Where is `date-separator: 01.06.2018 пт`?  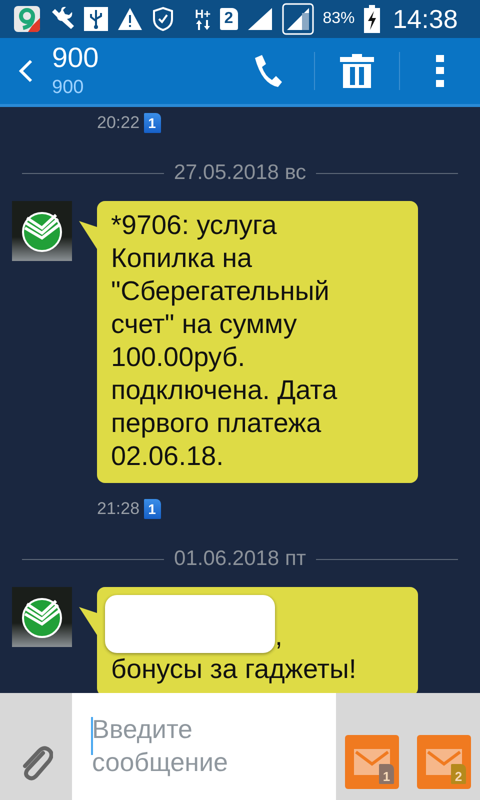 date-separator: 01.06.2018 пт is located at coordinates (240, 559).